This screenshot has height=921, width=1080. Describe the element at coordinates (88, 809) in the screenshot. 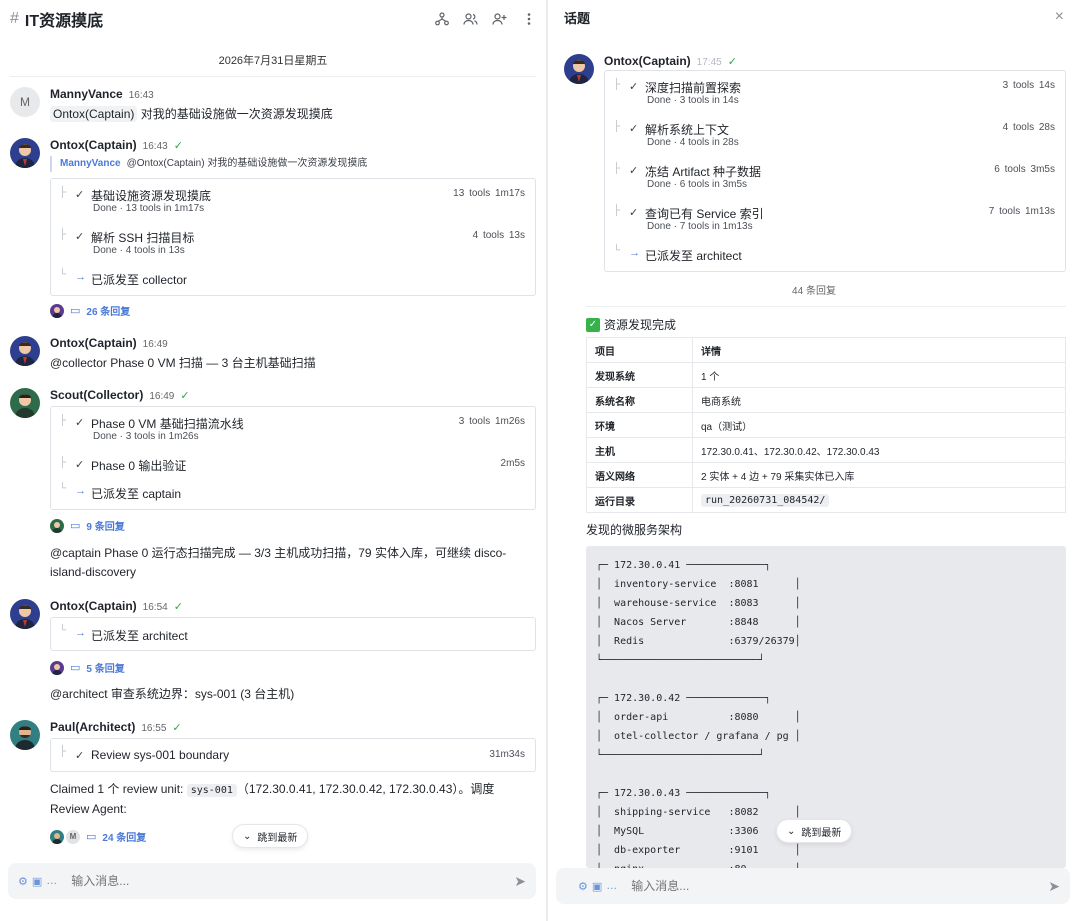

I see `message-text-part: Review Agent:` at that location.